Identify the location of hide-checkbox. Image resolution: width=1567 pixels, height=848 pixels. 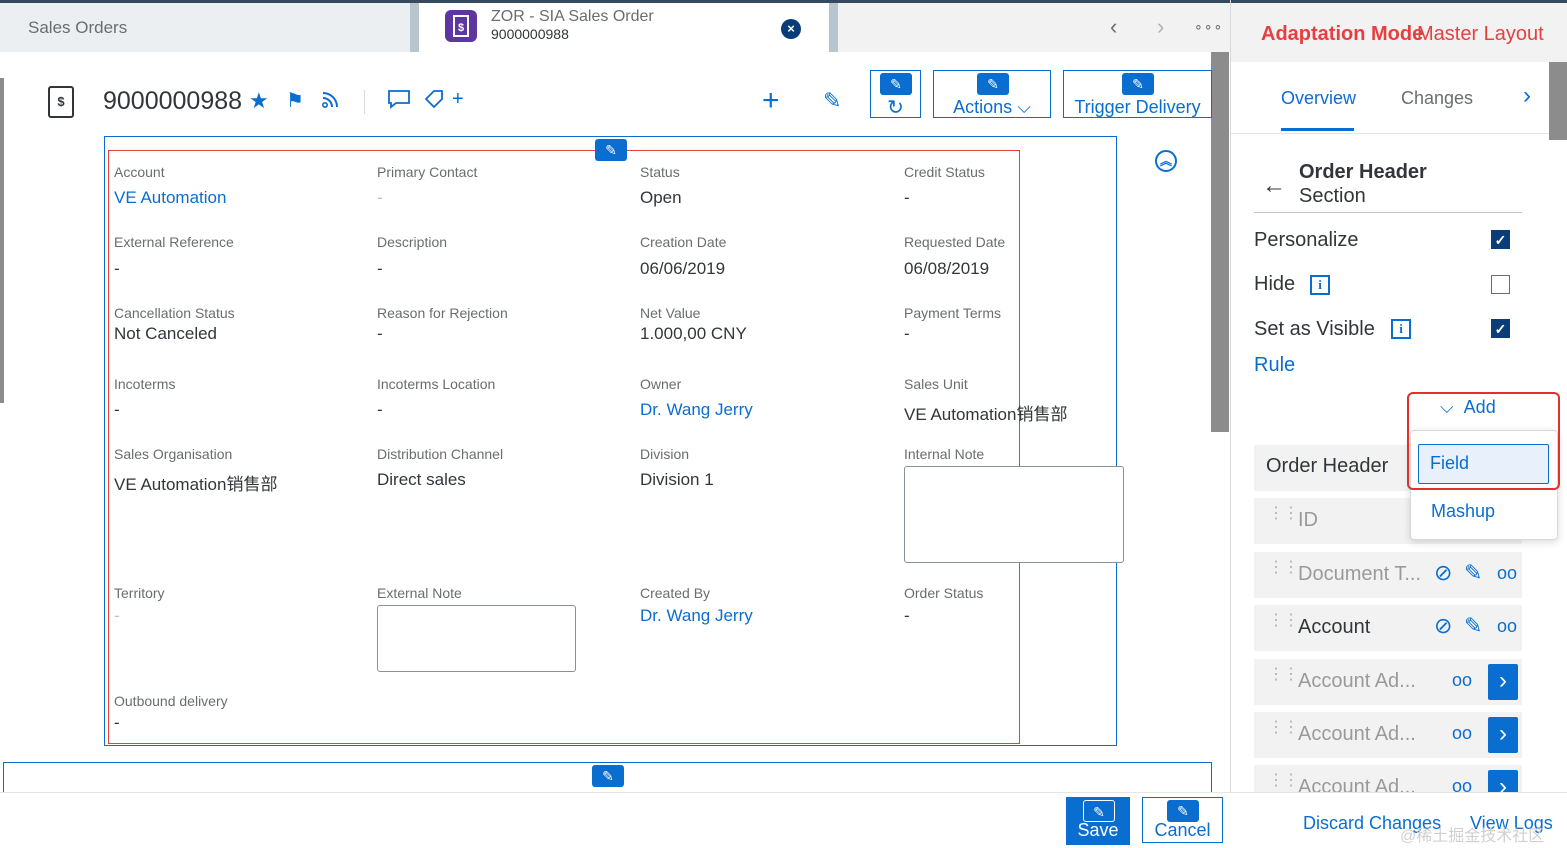
(1500, 284).